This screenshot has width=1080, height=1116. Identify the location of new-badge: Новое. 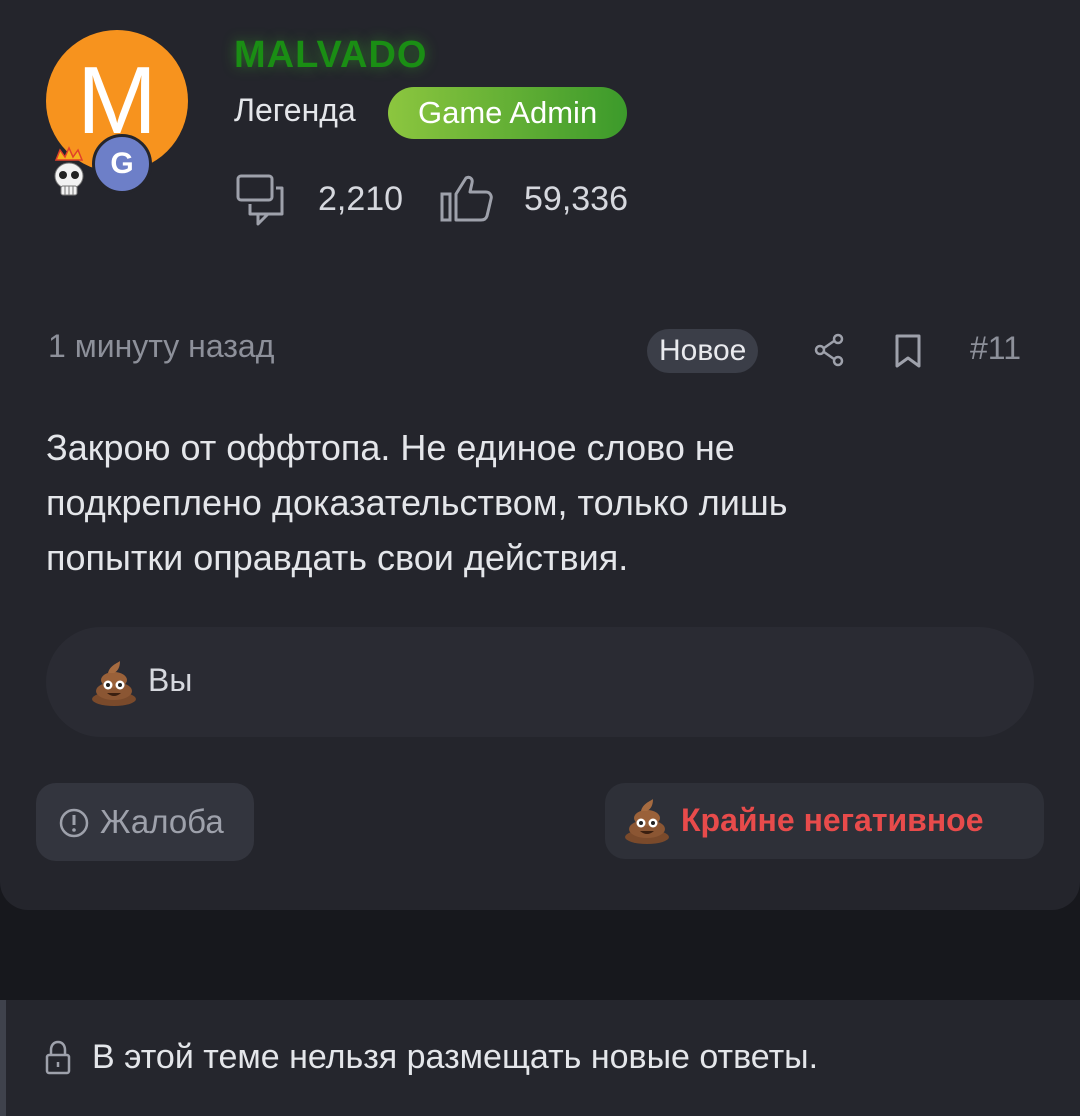
(703, 351).